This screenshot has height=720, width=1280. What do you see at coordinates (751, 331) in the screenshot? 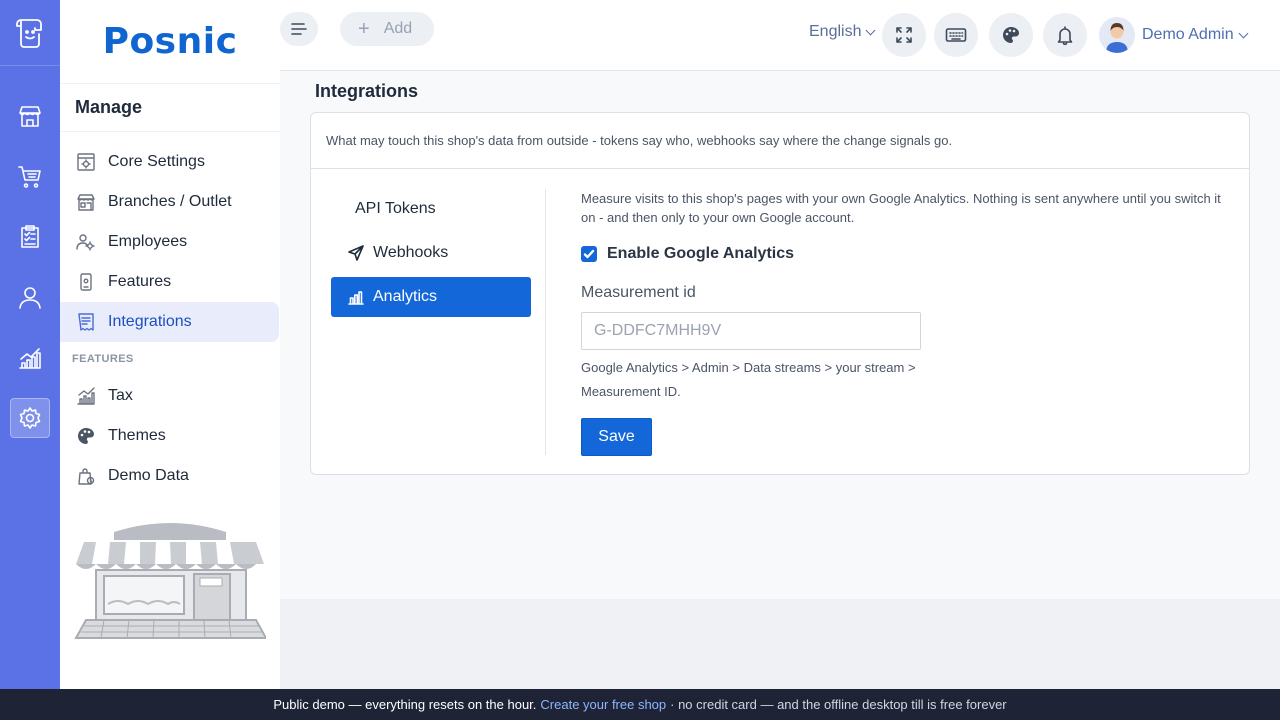
I see `measurement-id-input` at bounding box center [751, 331].